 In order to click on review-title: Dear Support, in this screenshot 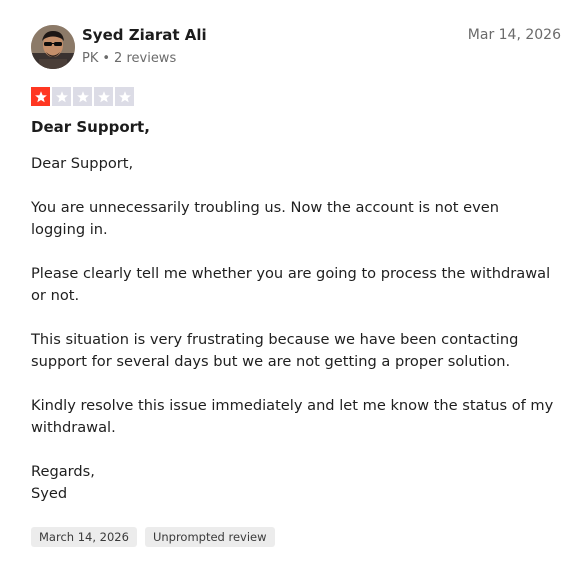, I will do `click(90, 127)`.